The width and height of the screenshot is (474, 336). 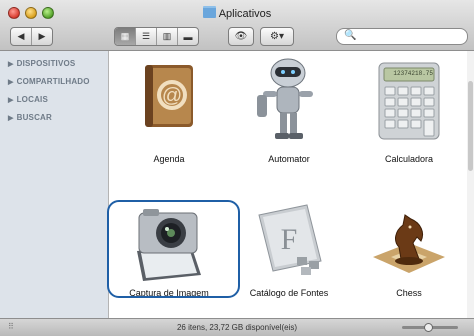 I want to click on app-chess: Chess, so click(x=409, y=251).